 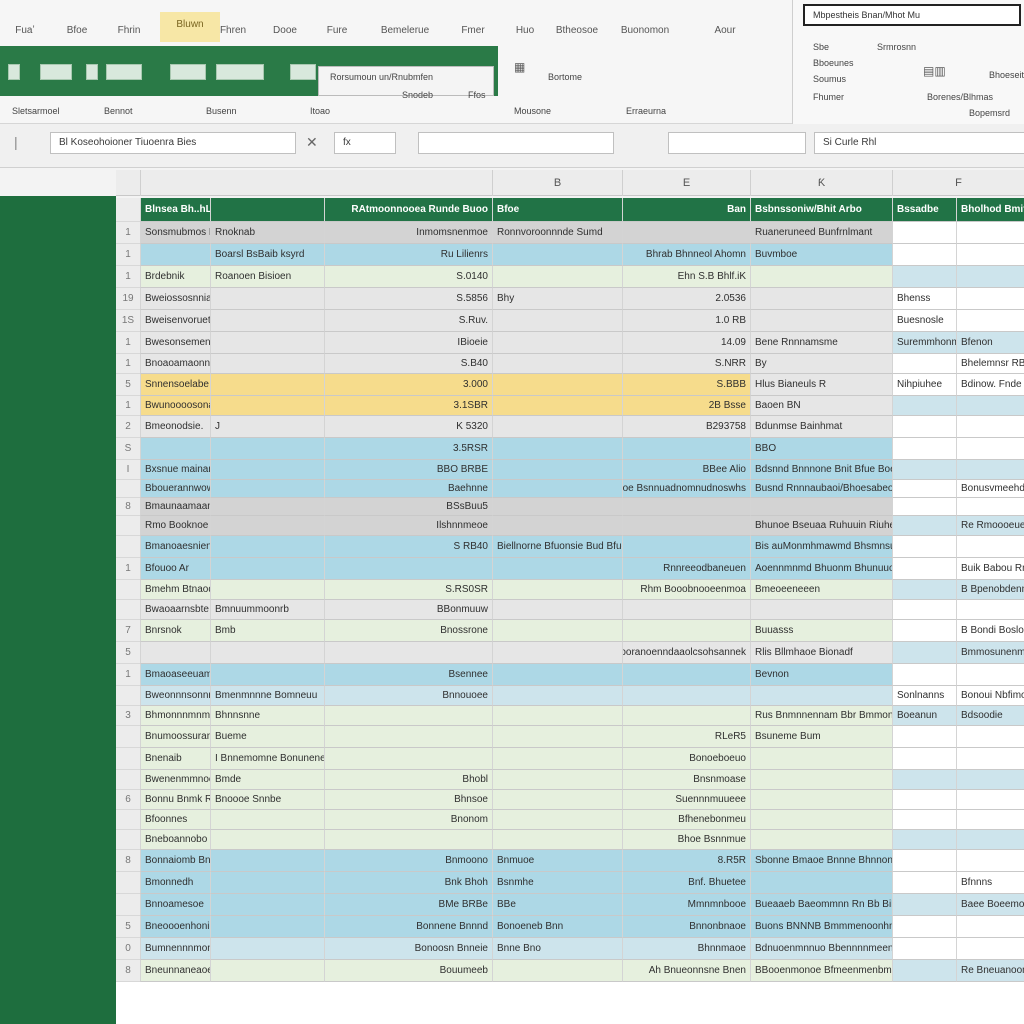 What do you see at coordinates (686, 406) in the screenshot?
I see `table-cell: 2B Bsse` at bounding box center [686, 406].